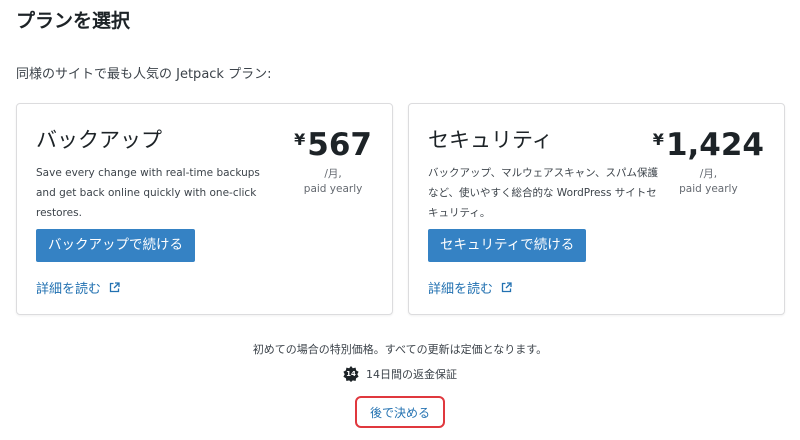  Describe the element at coordinates (400, 412) in the screenshot. I see `decide-later-button: 後で決める` at that location.